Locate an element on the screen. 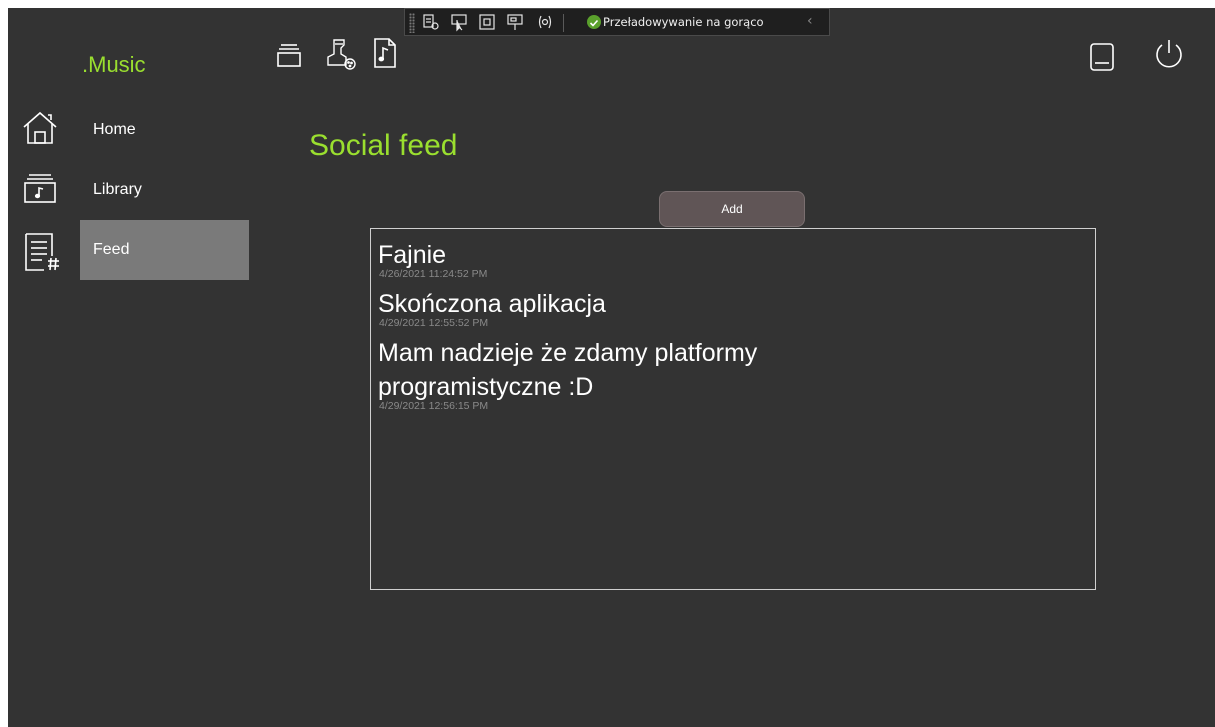 Image resolution: width=1215 pixels, height=727 pixels. list-item: Fajnie 4/26/2021 11:24:52 PM is located at coordinates (736, 259).